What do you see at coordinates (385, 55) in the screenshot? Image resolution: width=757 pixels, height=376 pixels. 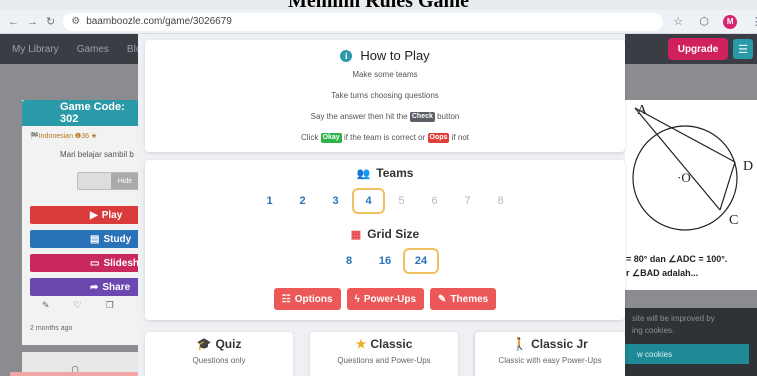 I see `how-to-play-heading: i How to Play` at bounding box center [385, 55].